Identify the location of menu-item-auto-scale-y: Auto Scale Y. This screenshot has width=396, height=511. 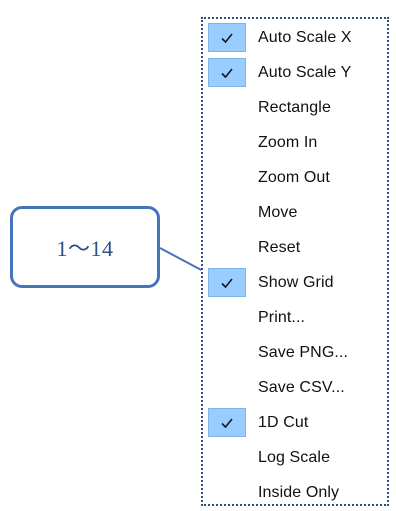
(295, 72).